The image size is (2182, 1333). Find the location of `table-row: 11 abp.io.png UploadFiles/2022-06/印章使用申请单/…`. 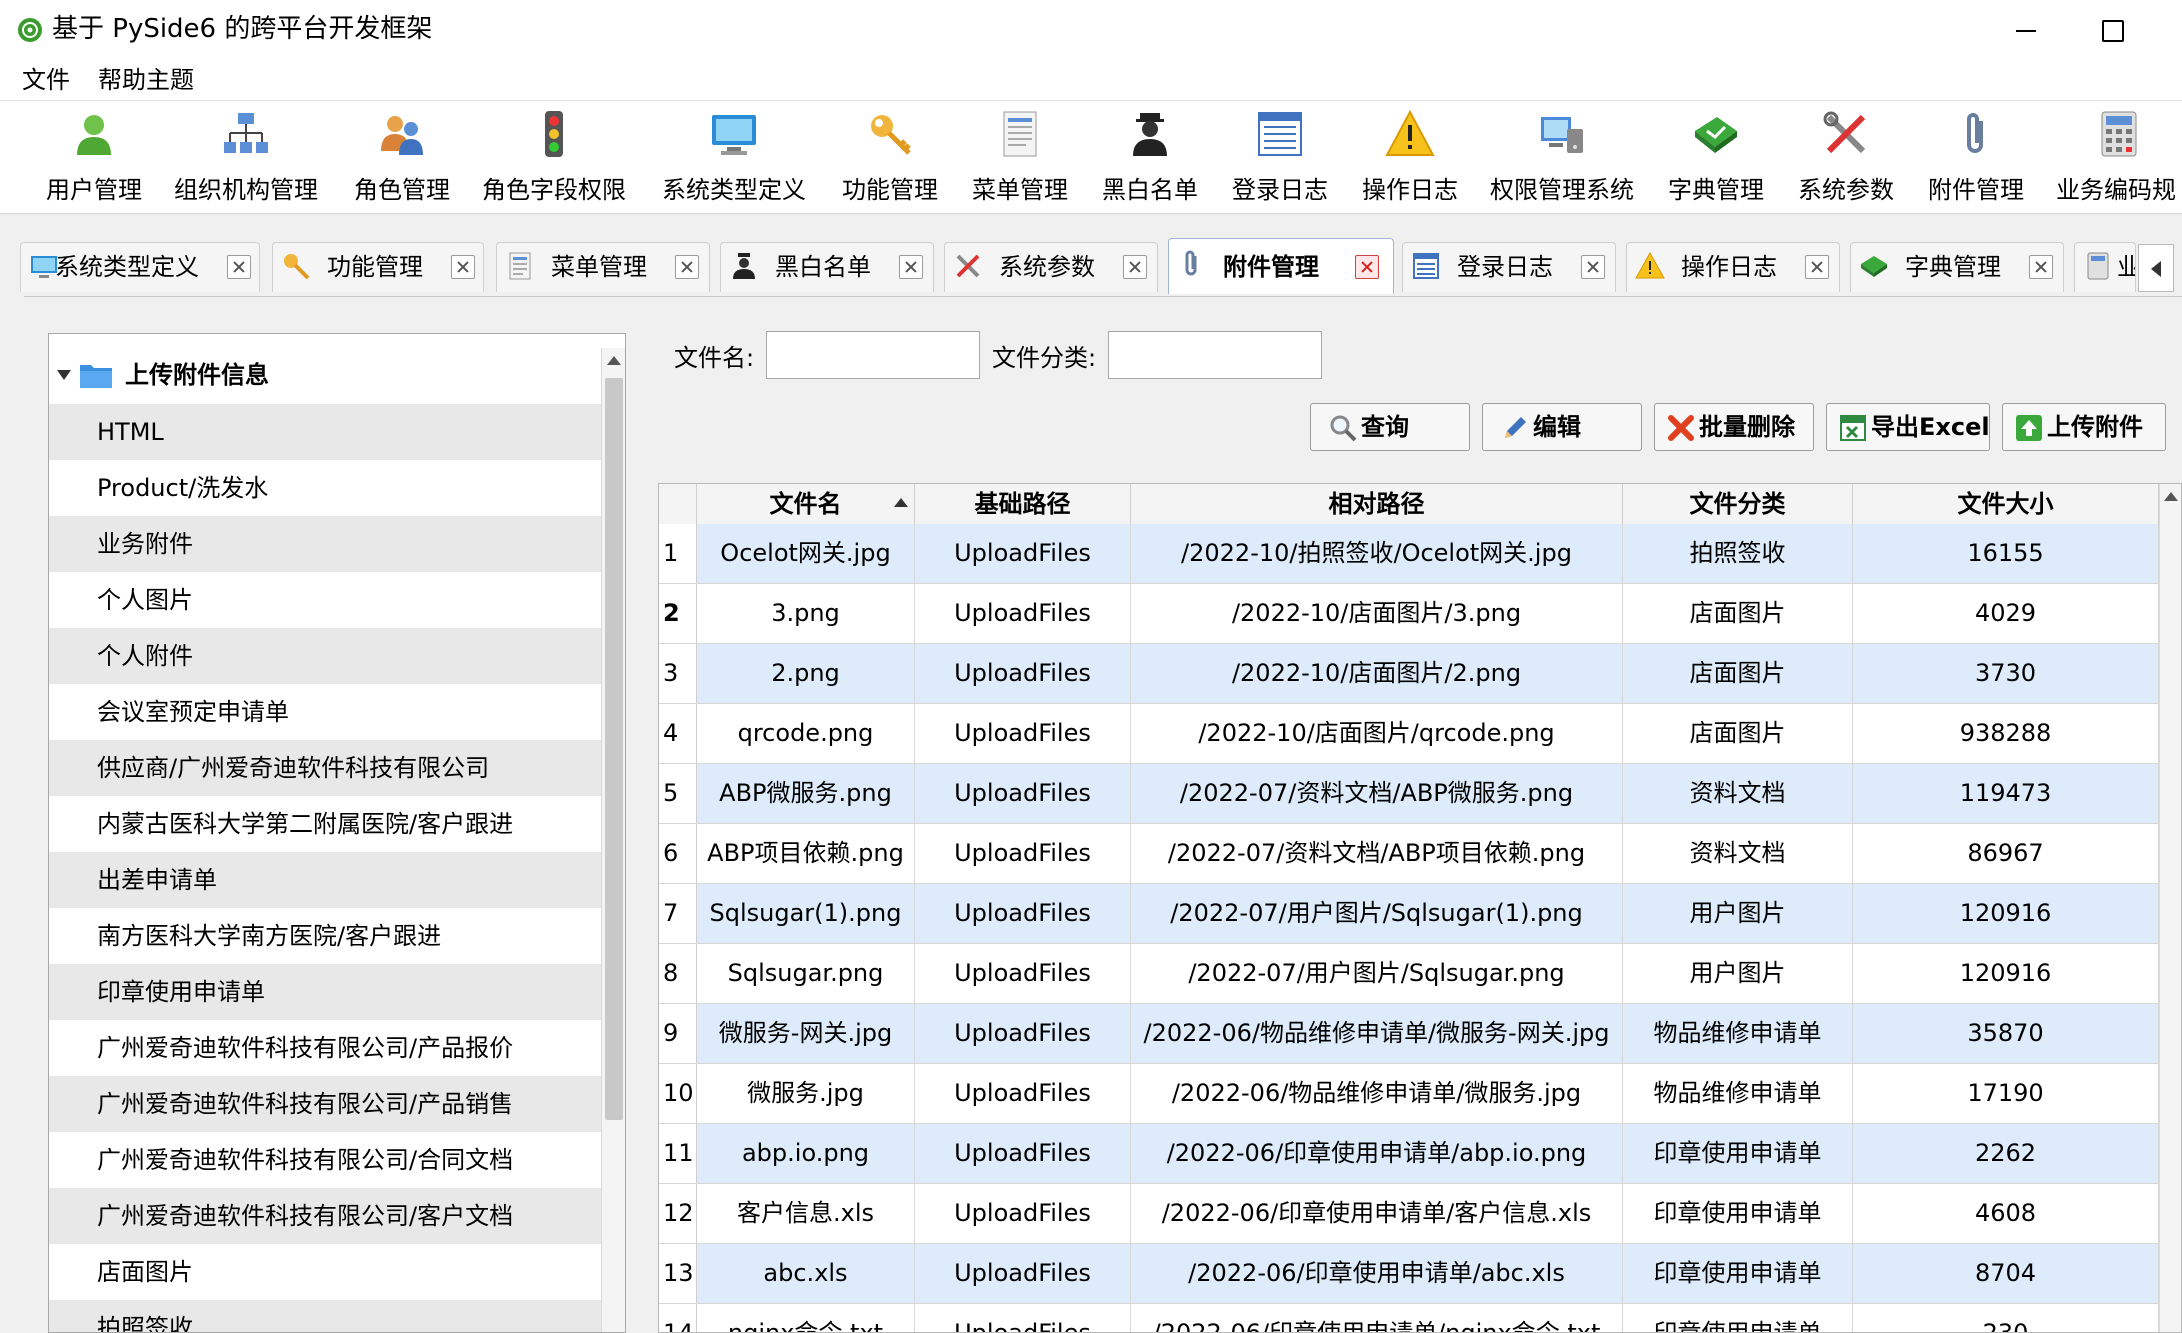

table-row: 11 abp.io.png UploadFiles/2022-06/印章使用申请单/… is located at coordinates (1409, 1154).